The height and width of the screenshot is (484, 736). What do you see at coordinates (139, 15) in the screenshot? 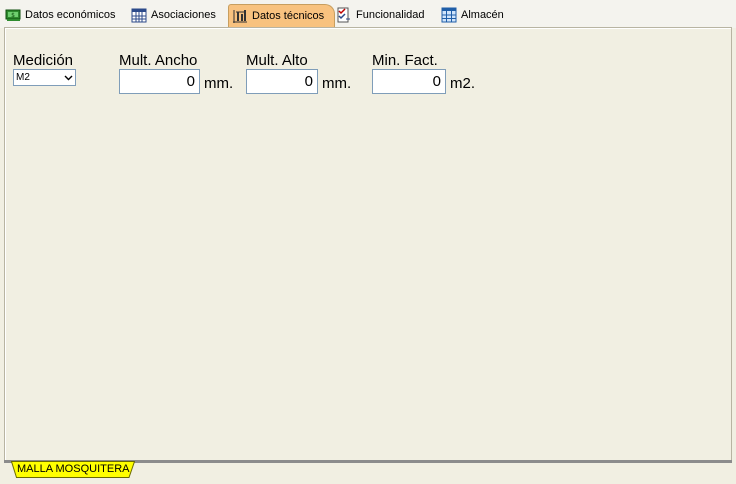
I see `calendar-grid-icon` at bounding box center [139, 15].